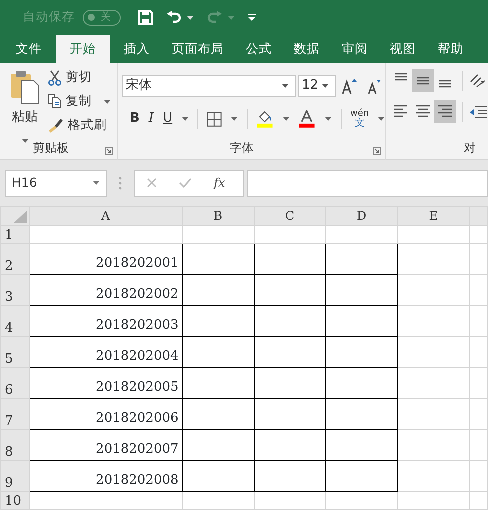 The width and height of the screenshot is (488, 515). I want to click on font-color-icon, so click(307, 119).